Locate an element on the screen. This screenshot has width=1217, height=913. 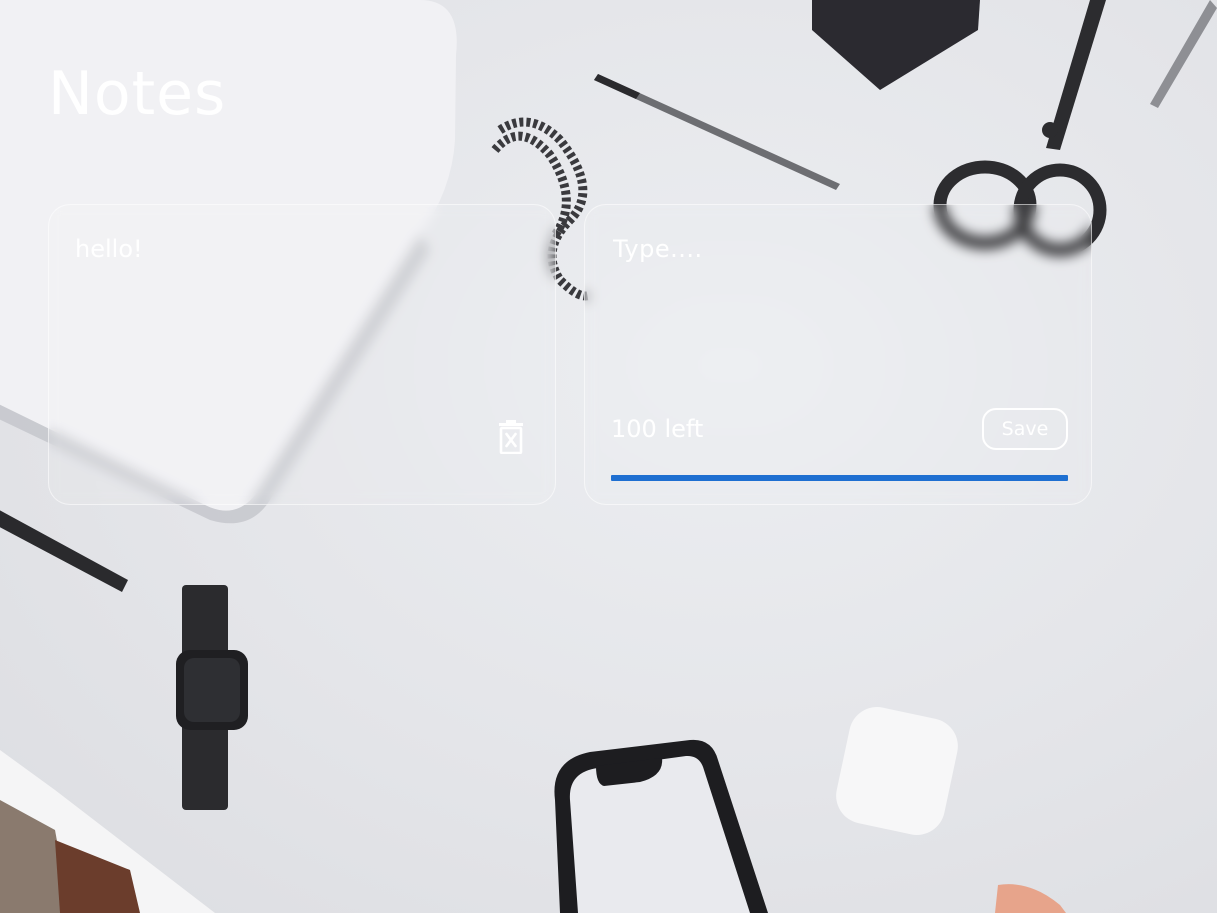
trash-x-icon is located at coordinates (511, 437).